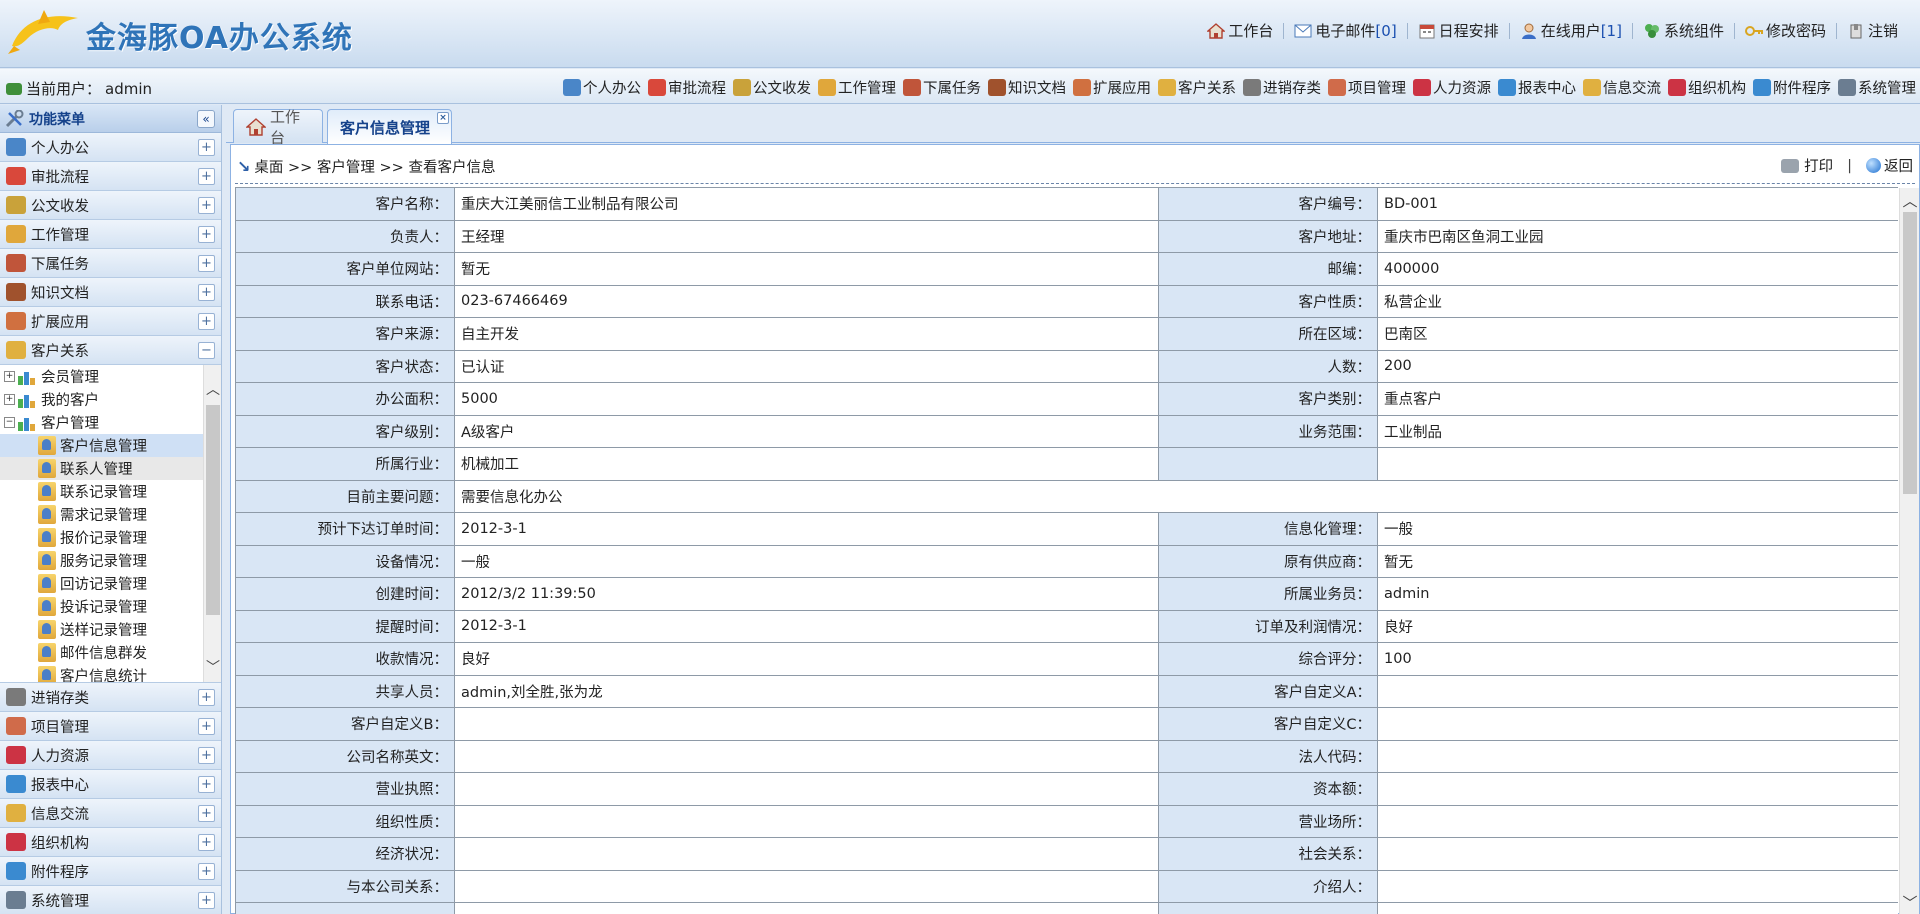 This screenshot has height=914, width=1920. I want to click on module-nav-item: 项目管理, so click(1367, 87).